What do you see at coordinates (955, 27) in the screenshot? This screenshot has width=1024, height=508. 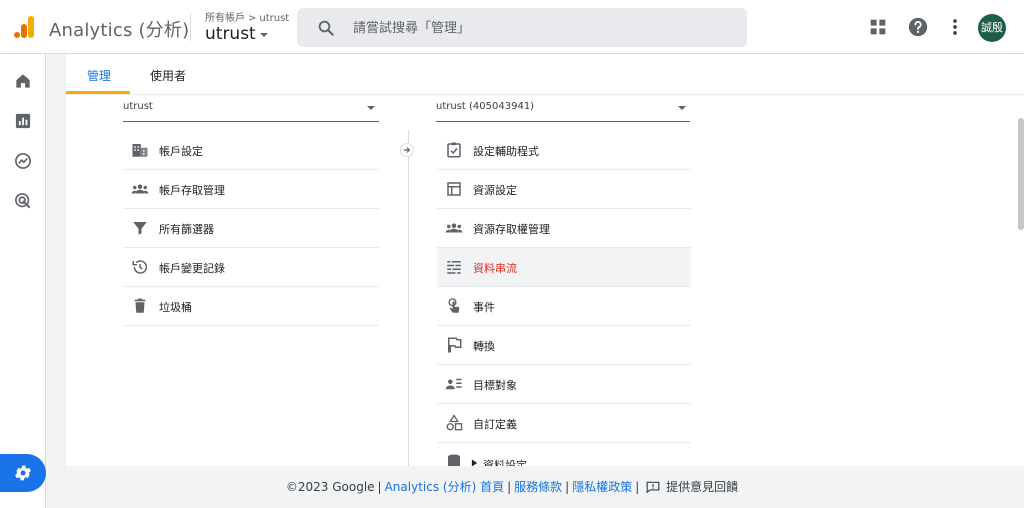 I see `more-vert-icon` at bounding box center [955, 27].